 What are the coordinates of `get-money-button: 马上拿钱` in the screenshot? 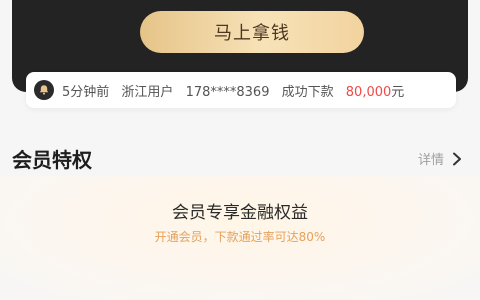 It's located at (252, 32).